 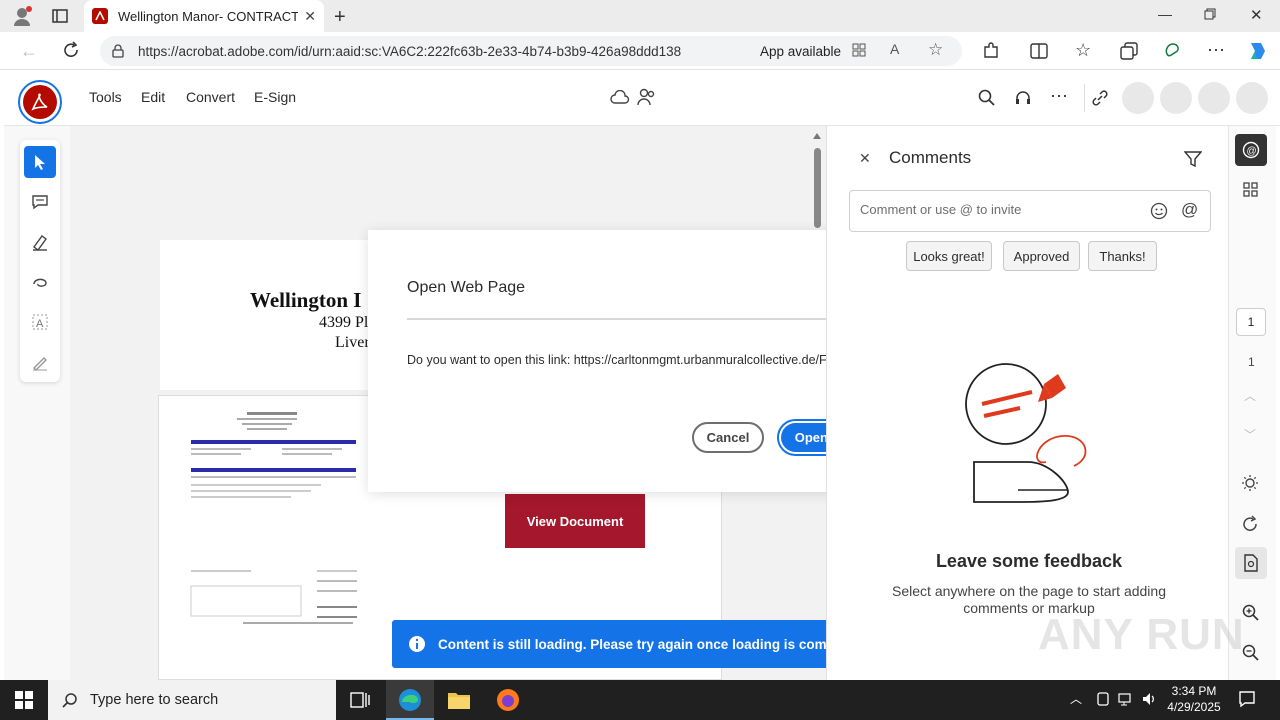 What do you see at coordinates (1041, 256) in the screenshot?
I see `chip-approved: Approved` at bounding box center [1041, 256].